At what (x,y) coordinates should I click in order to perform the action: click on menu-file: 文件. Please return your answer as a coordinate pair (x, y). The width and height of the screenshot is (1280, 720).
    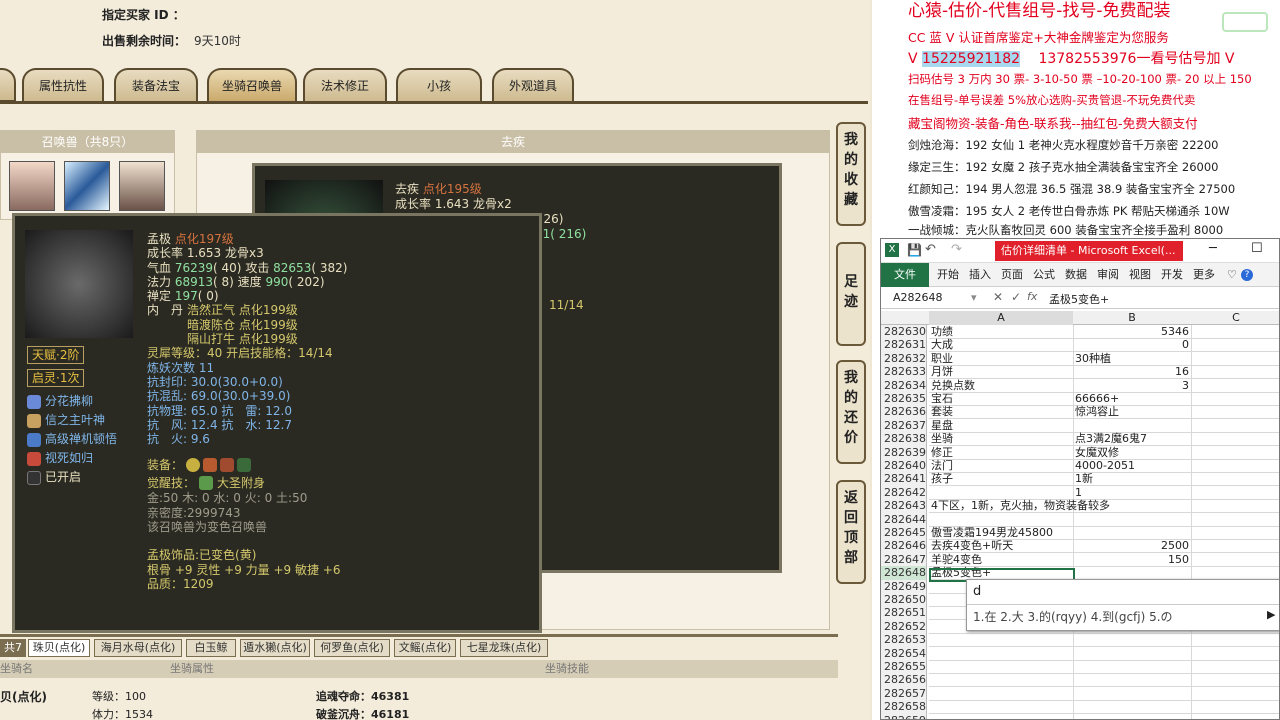
    Looking at the image, I should click on (905, 275).